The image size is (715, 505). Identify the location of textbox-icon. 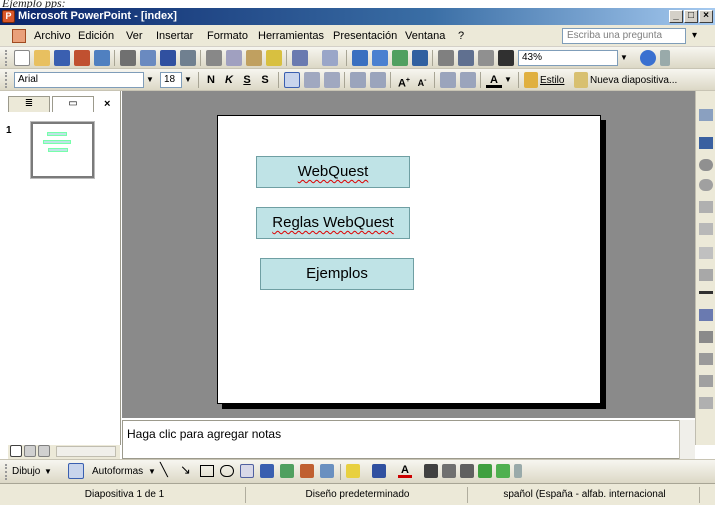
(247, 471).